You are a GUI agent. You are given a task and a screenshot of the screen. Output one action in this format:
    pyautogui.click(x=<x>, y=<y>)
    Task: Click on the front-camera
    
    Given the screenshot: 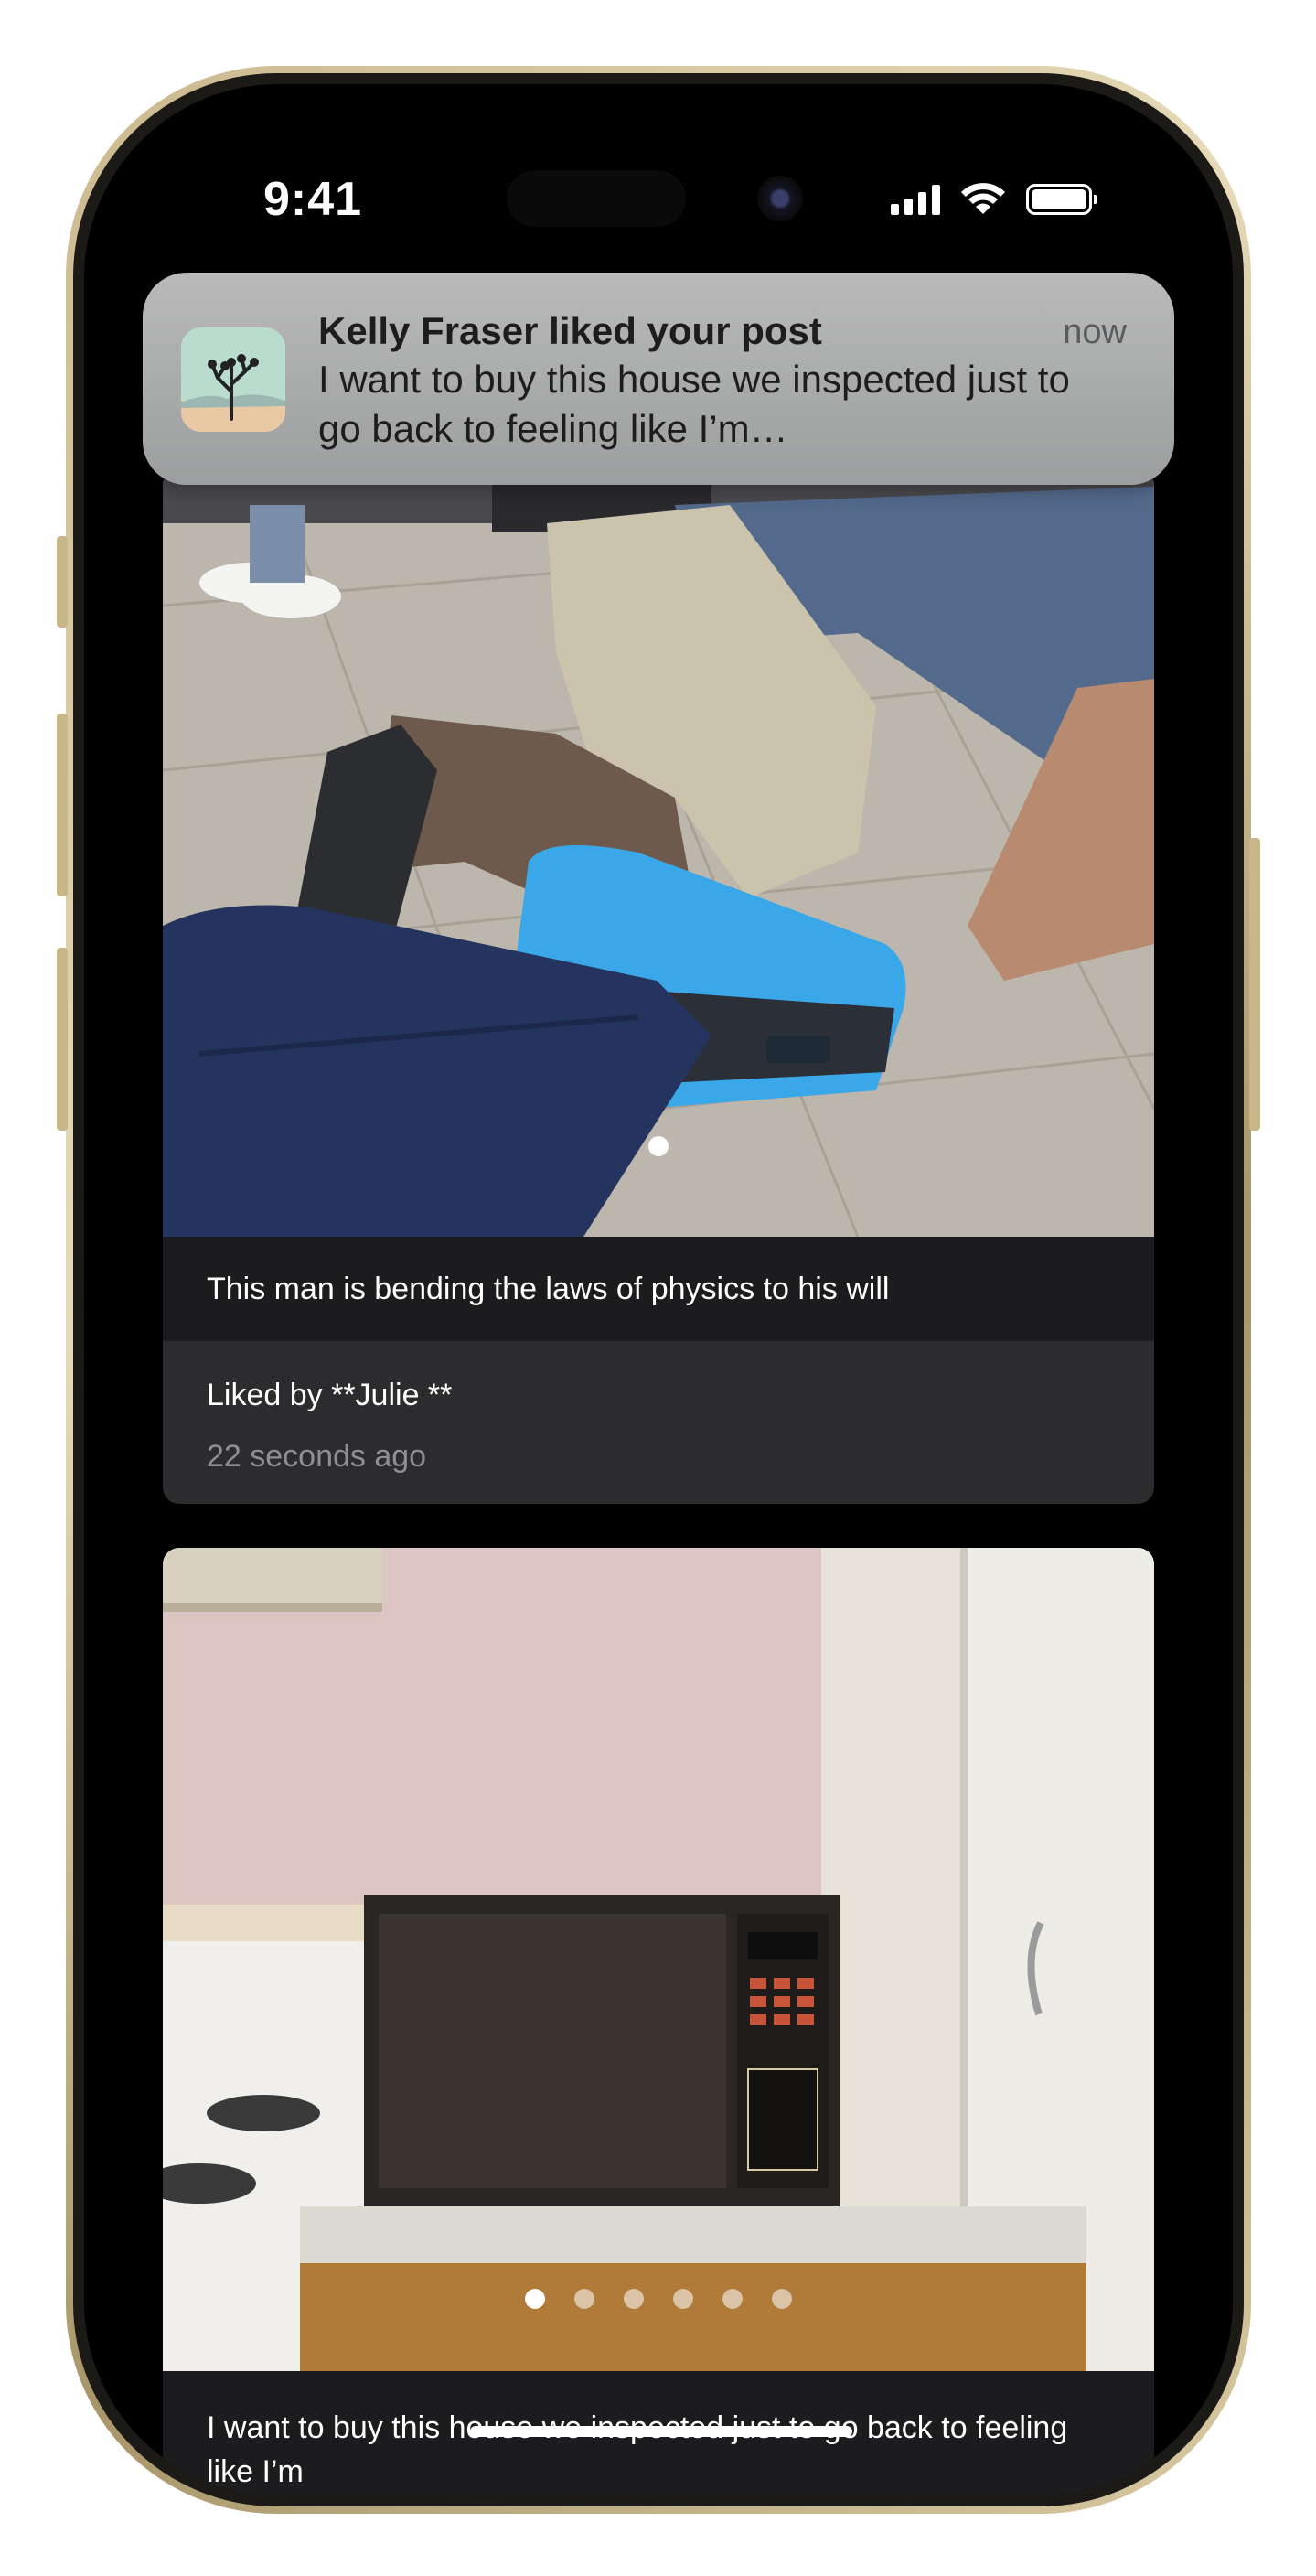 What is the action you would take?
    pyautogui.click(x=780, y=199)
    